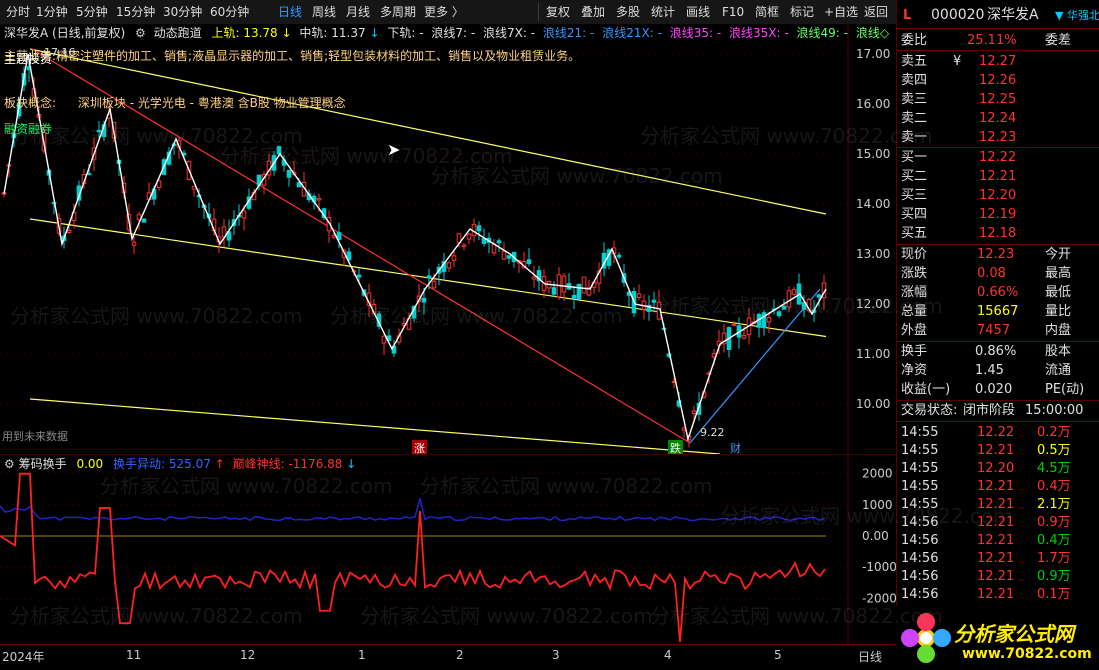 Image resolution: width=1099 pixels, height=670 pixels. Describe the element at coordinates (873, 204) in the screenshot. I see `y-tick-label: 14.00` at that location.